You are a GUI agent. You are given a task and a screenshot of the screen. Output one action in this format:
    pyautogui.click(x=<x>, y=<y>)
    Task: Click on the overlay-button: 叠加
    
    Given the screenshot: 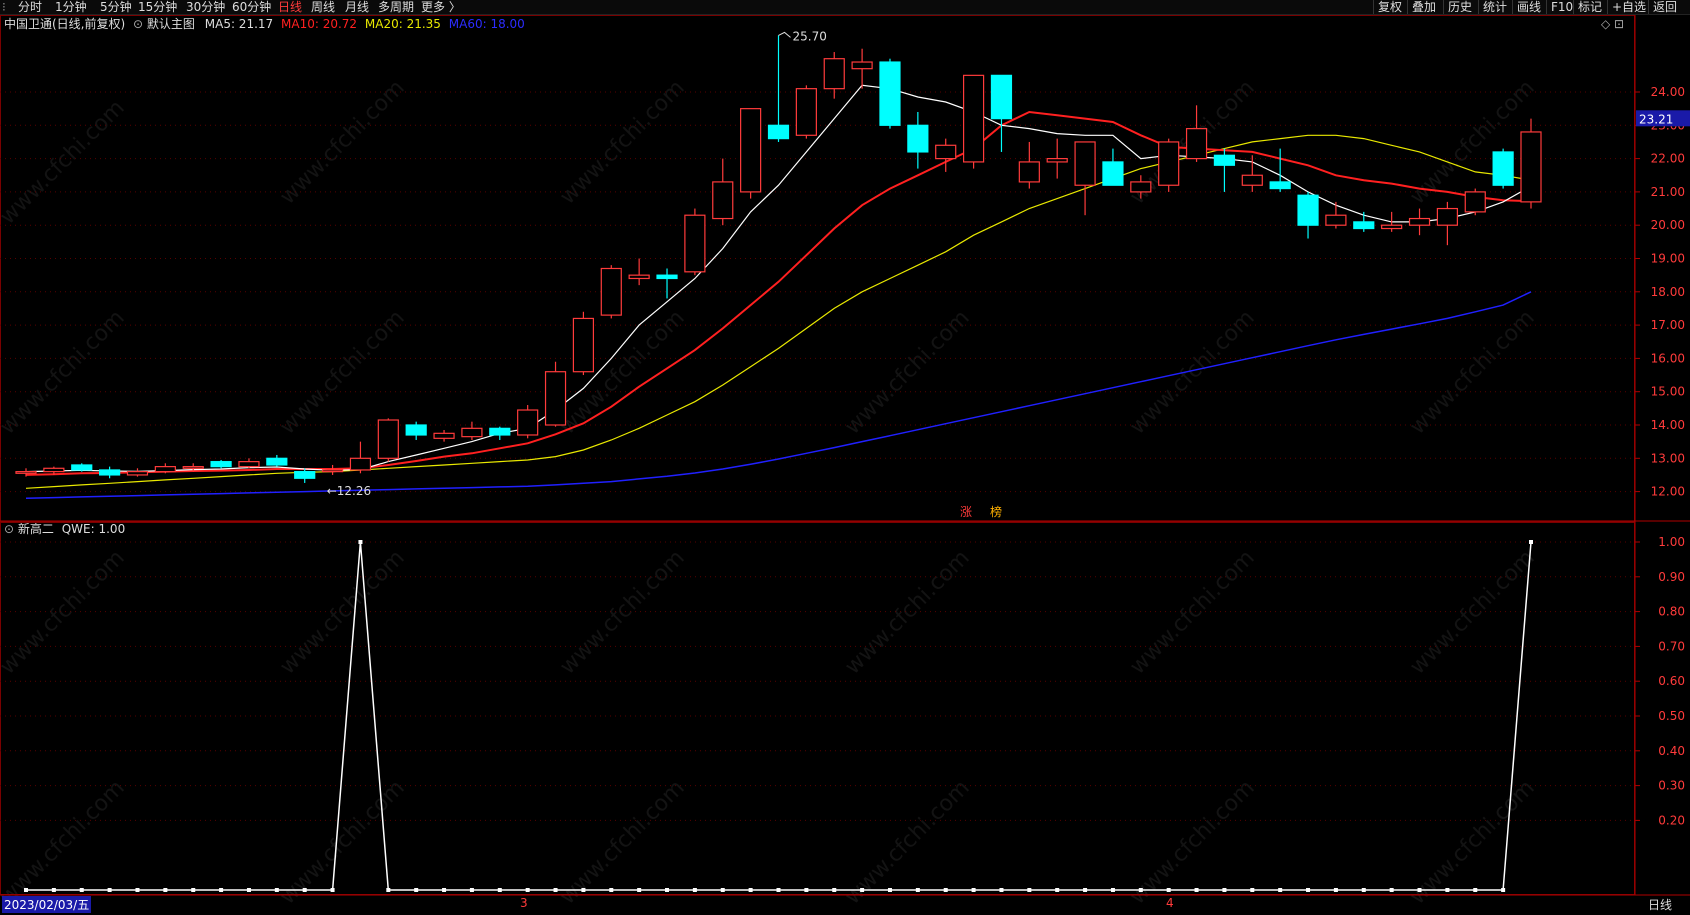 What is the action you would take?
    pyautogui.click(x=1423, y=7)
    